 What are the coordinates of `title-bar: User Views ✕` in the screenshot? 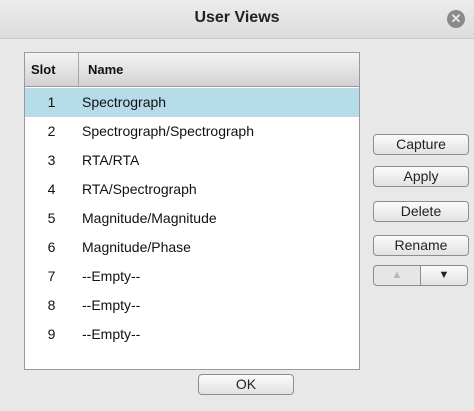 It's located at (237, 19).